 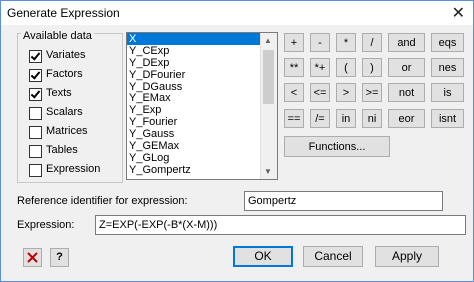 What do you see at coordinates (193, 110) in the screenshot?
I see `list-item: Y_Exp` at bounding box center [193, 110].